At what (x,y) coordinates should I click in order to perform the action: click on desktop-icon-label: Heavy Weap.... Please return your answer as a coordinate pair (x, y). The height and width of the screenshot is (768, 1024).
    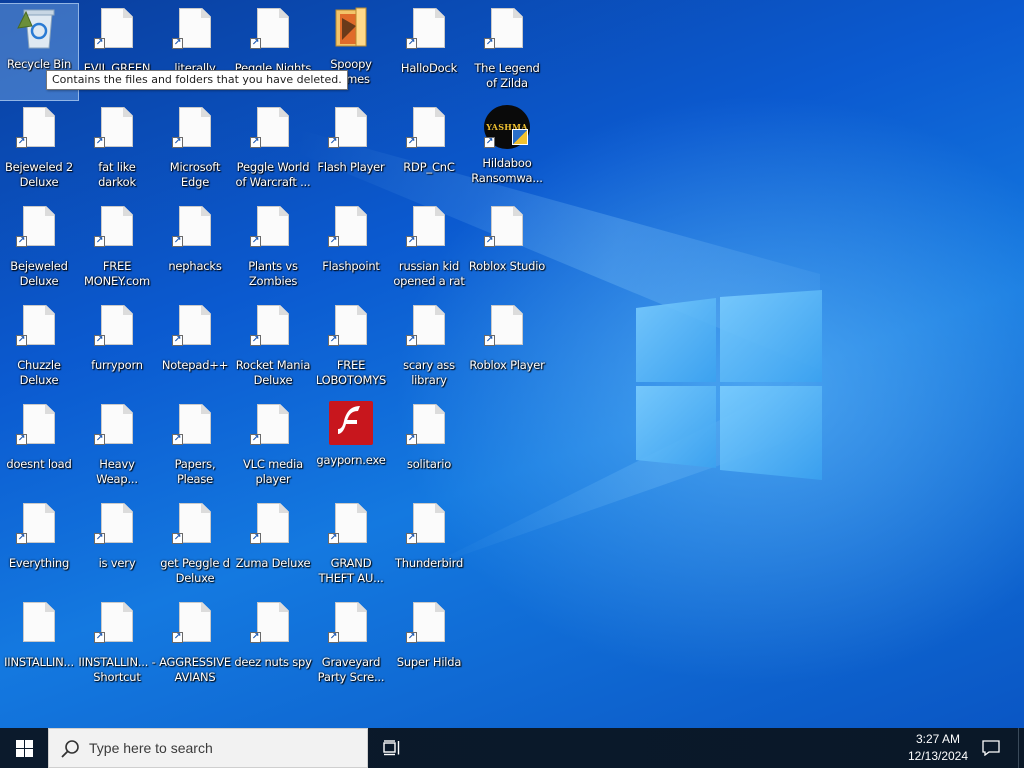
    Looking at the image, I should click on (117, 471).